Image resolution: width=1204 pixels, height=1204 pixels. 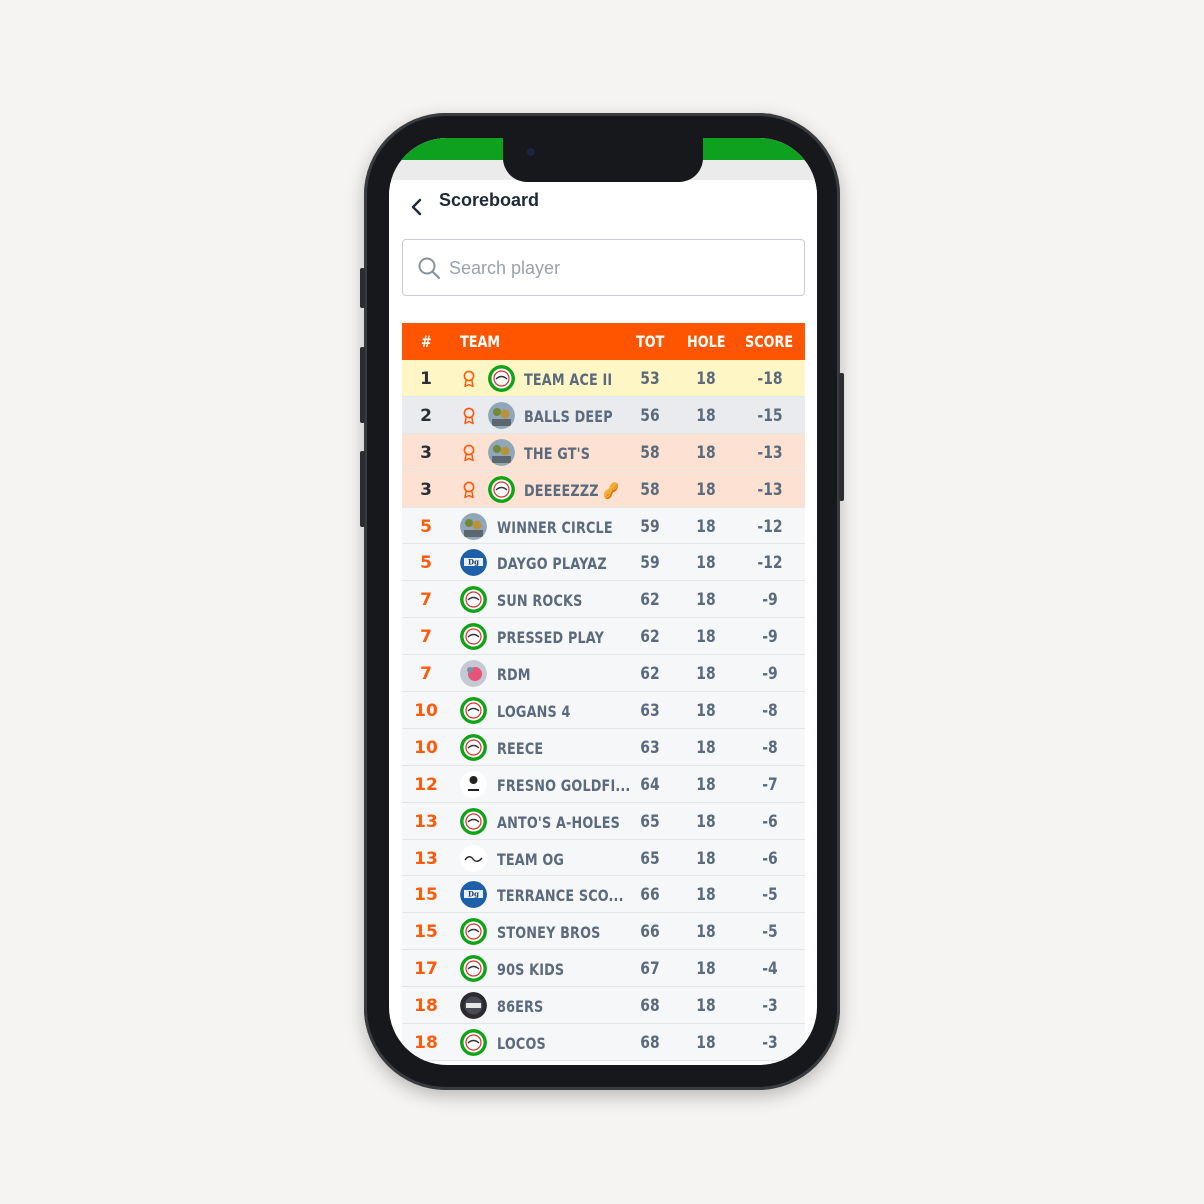 What do you see at coordinates (558, 822) in the screenshot?
I see `team-name: ANTO'S A-HOLES` at bounding box center [558, 822].